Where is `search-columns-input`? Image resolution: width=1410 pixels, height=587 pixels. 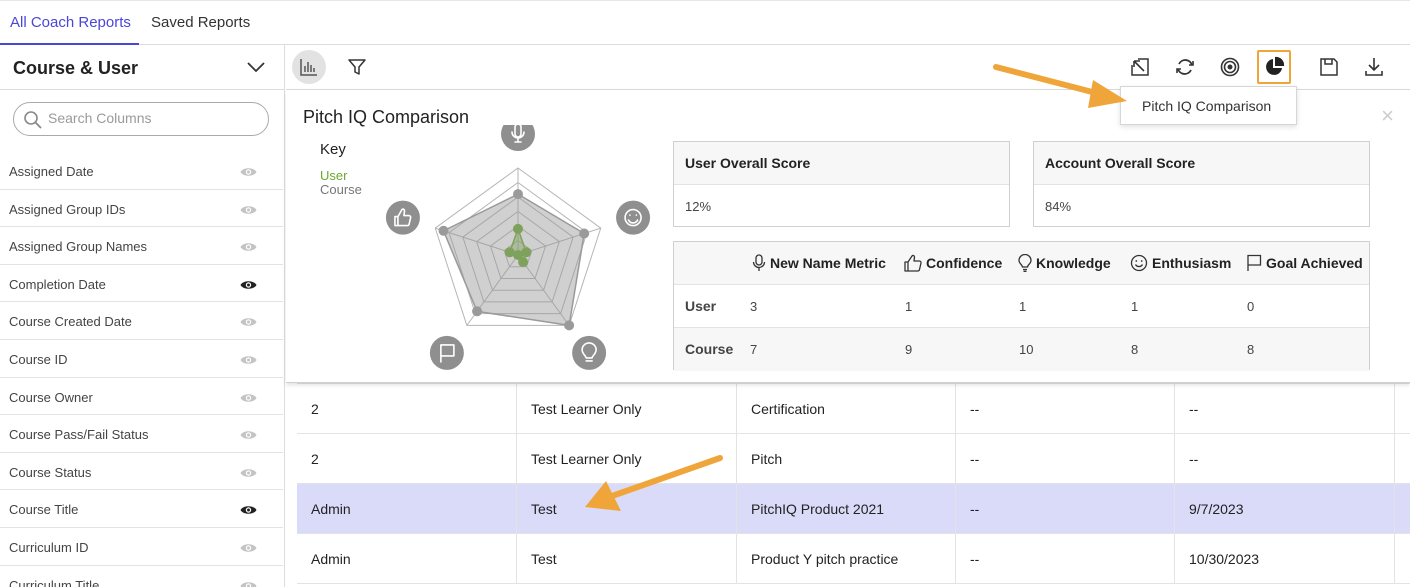
search-columns-input is located at coordinates (148, 118).